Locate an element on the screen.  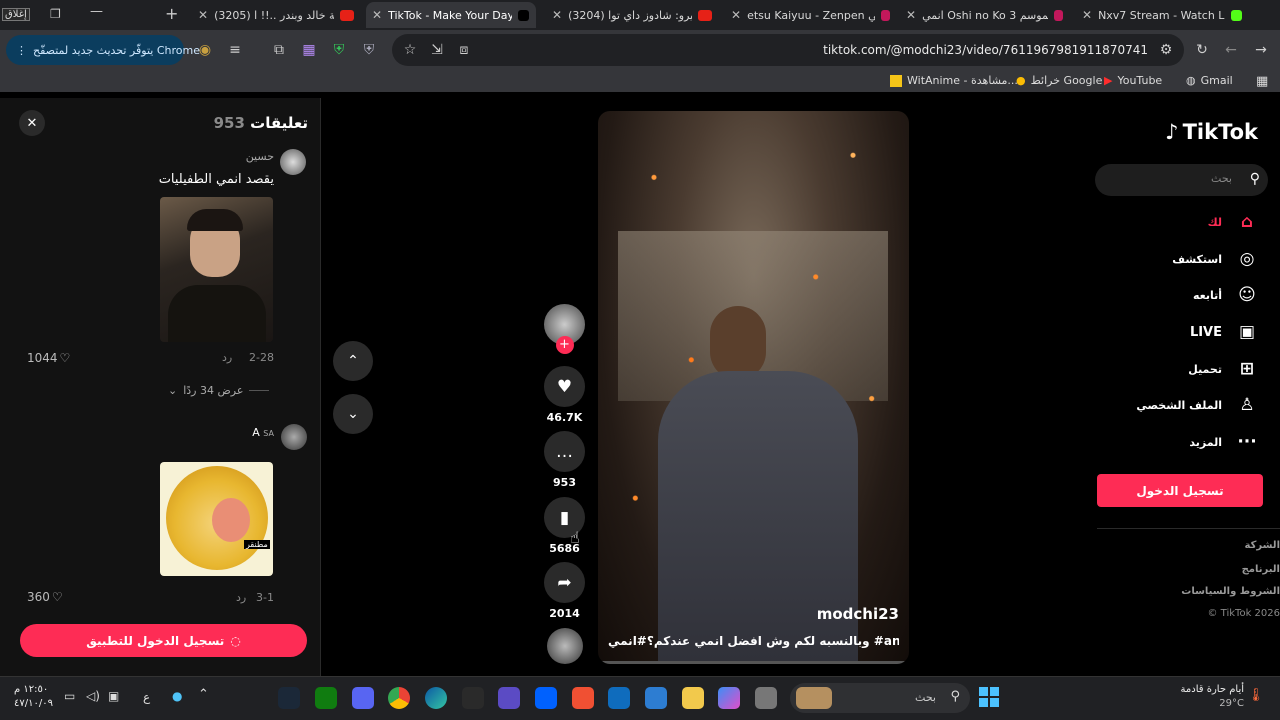
login-button: تسجيل الدخول is located at coordinates (1180, 490).